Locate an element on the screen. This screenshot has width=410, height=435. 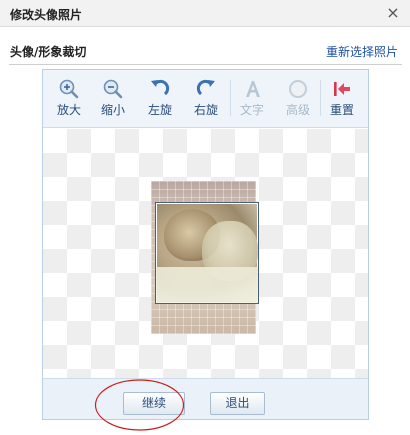
zoom-out-button: 缩小 is located at coordinates (113, 99).